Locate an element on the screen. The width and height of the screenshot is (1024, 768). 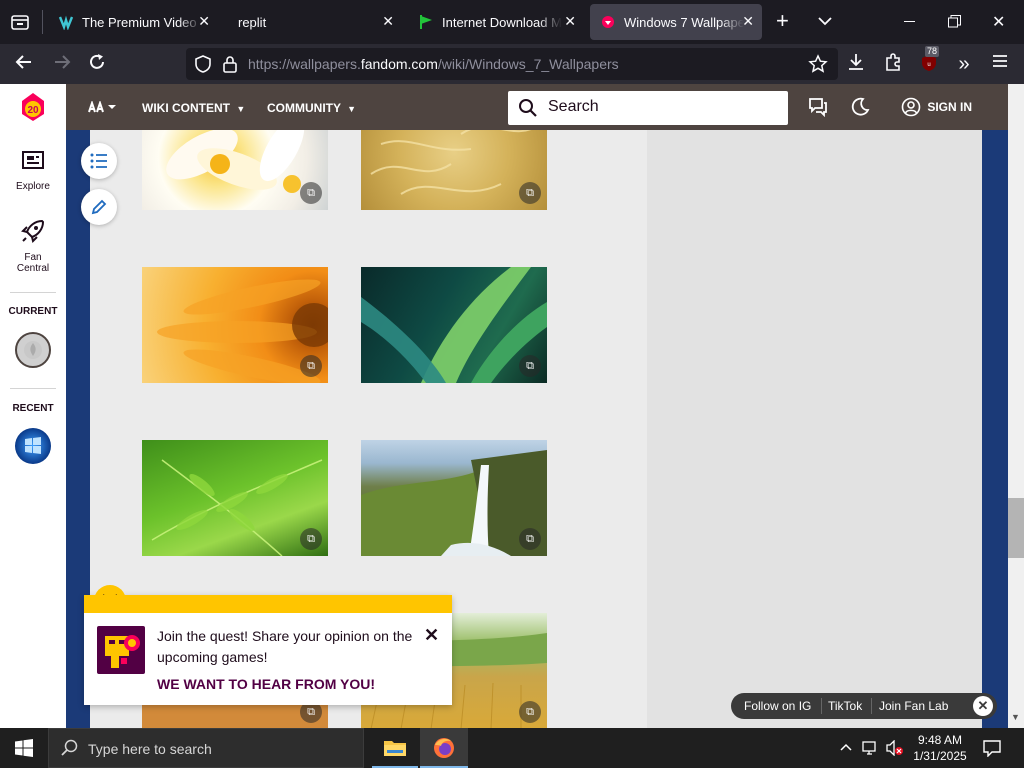
tab-windows7-wallpapers: Windows 7 Wallpapers ✕ is located at coordinates (676, 22).